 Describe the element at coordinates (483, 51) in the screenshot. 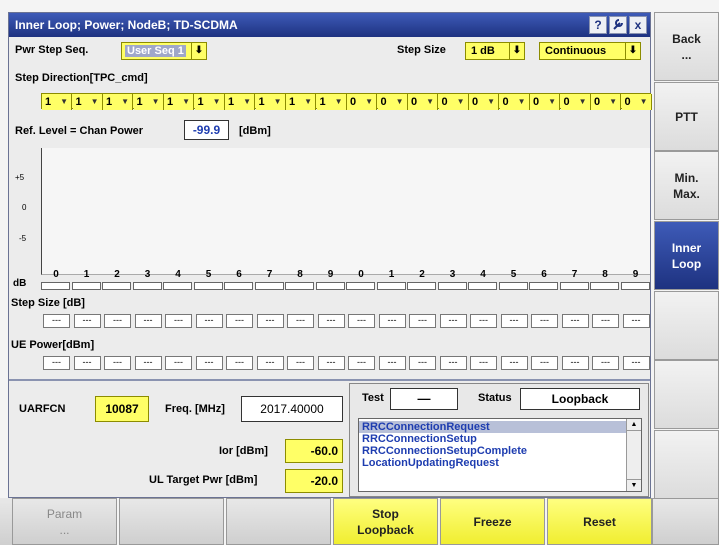

I see `step-size-value: 1 dB` at that location.